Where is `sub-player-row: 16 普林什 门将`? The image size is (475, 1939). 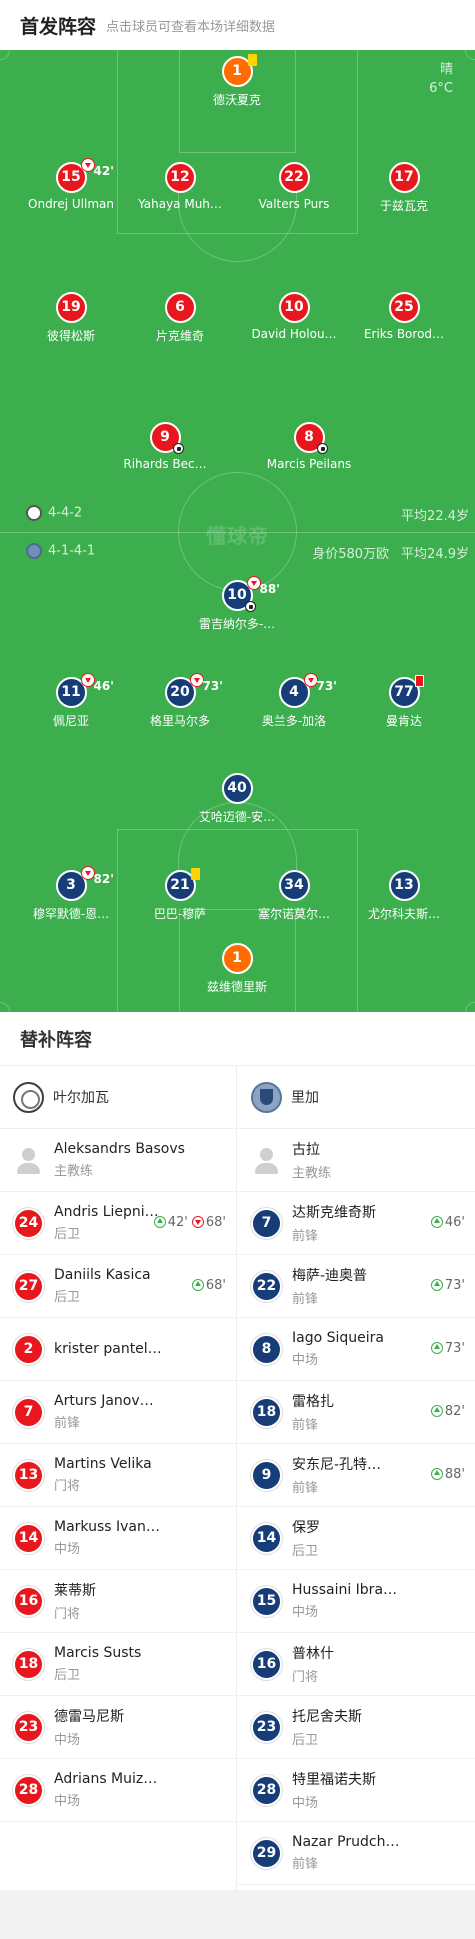
sub-player-row: 16 普林什 门将 is located at coordinates (356, 1664).